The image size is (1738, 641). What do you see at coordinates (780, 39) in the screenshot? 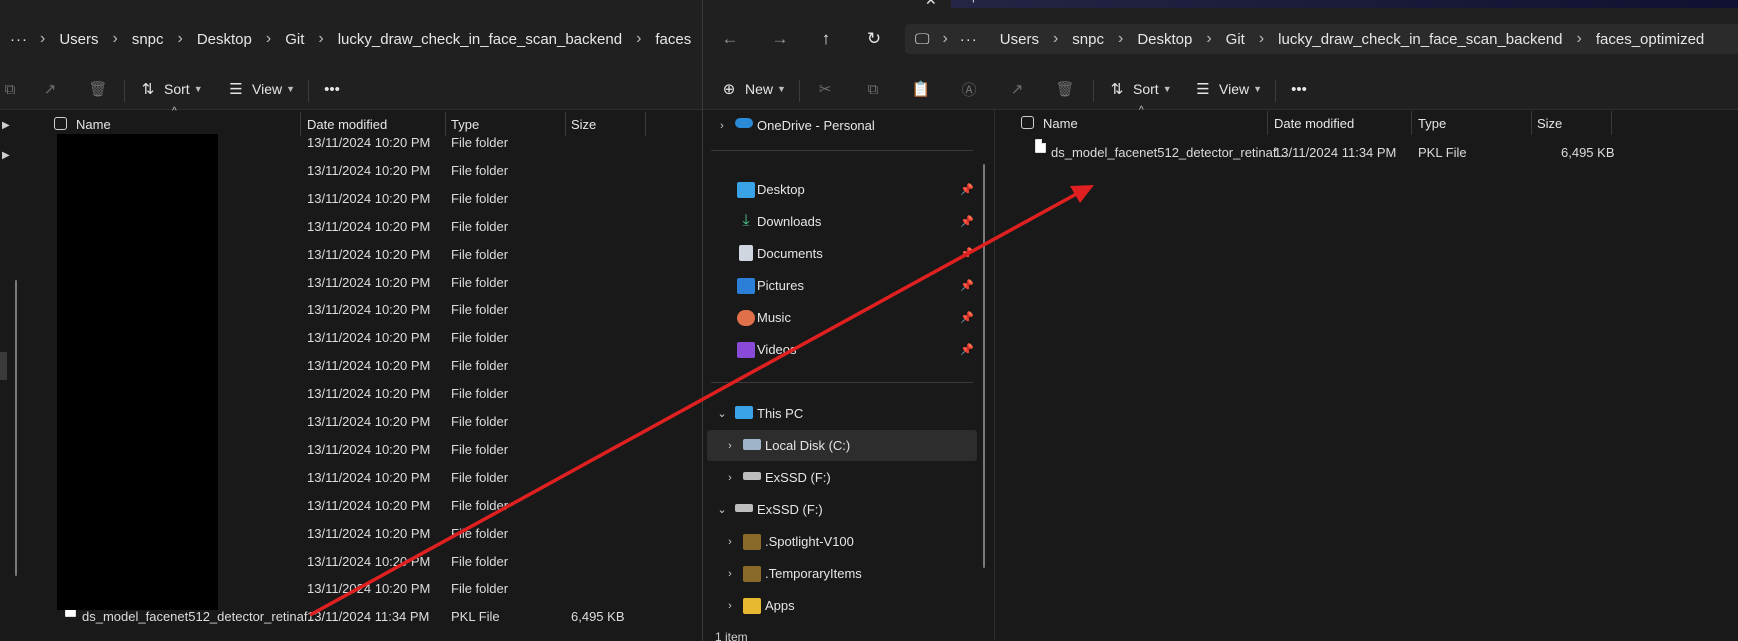
I see `forward-icon: →` at bounding box center [780, 39].